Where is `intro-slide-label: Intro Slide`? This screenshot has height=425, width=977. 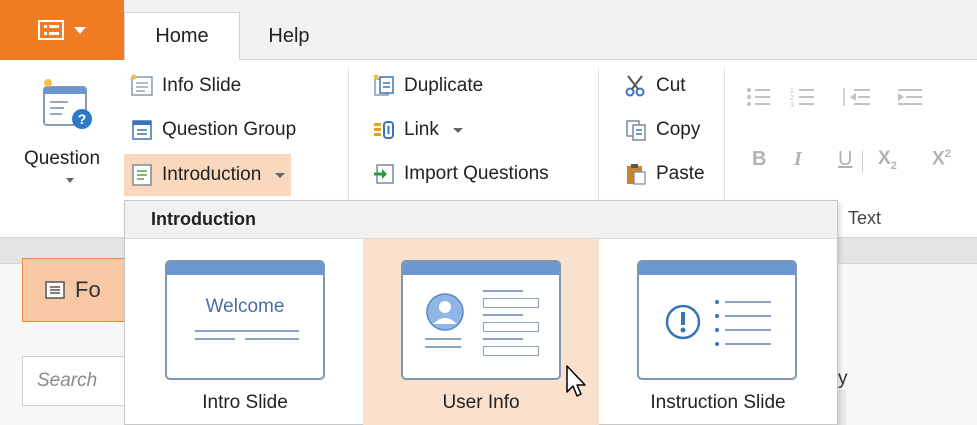
intro-slide-label: Intro Slide is located at coordinates (245, 402).